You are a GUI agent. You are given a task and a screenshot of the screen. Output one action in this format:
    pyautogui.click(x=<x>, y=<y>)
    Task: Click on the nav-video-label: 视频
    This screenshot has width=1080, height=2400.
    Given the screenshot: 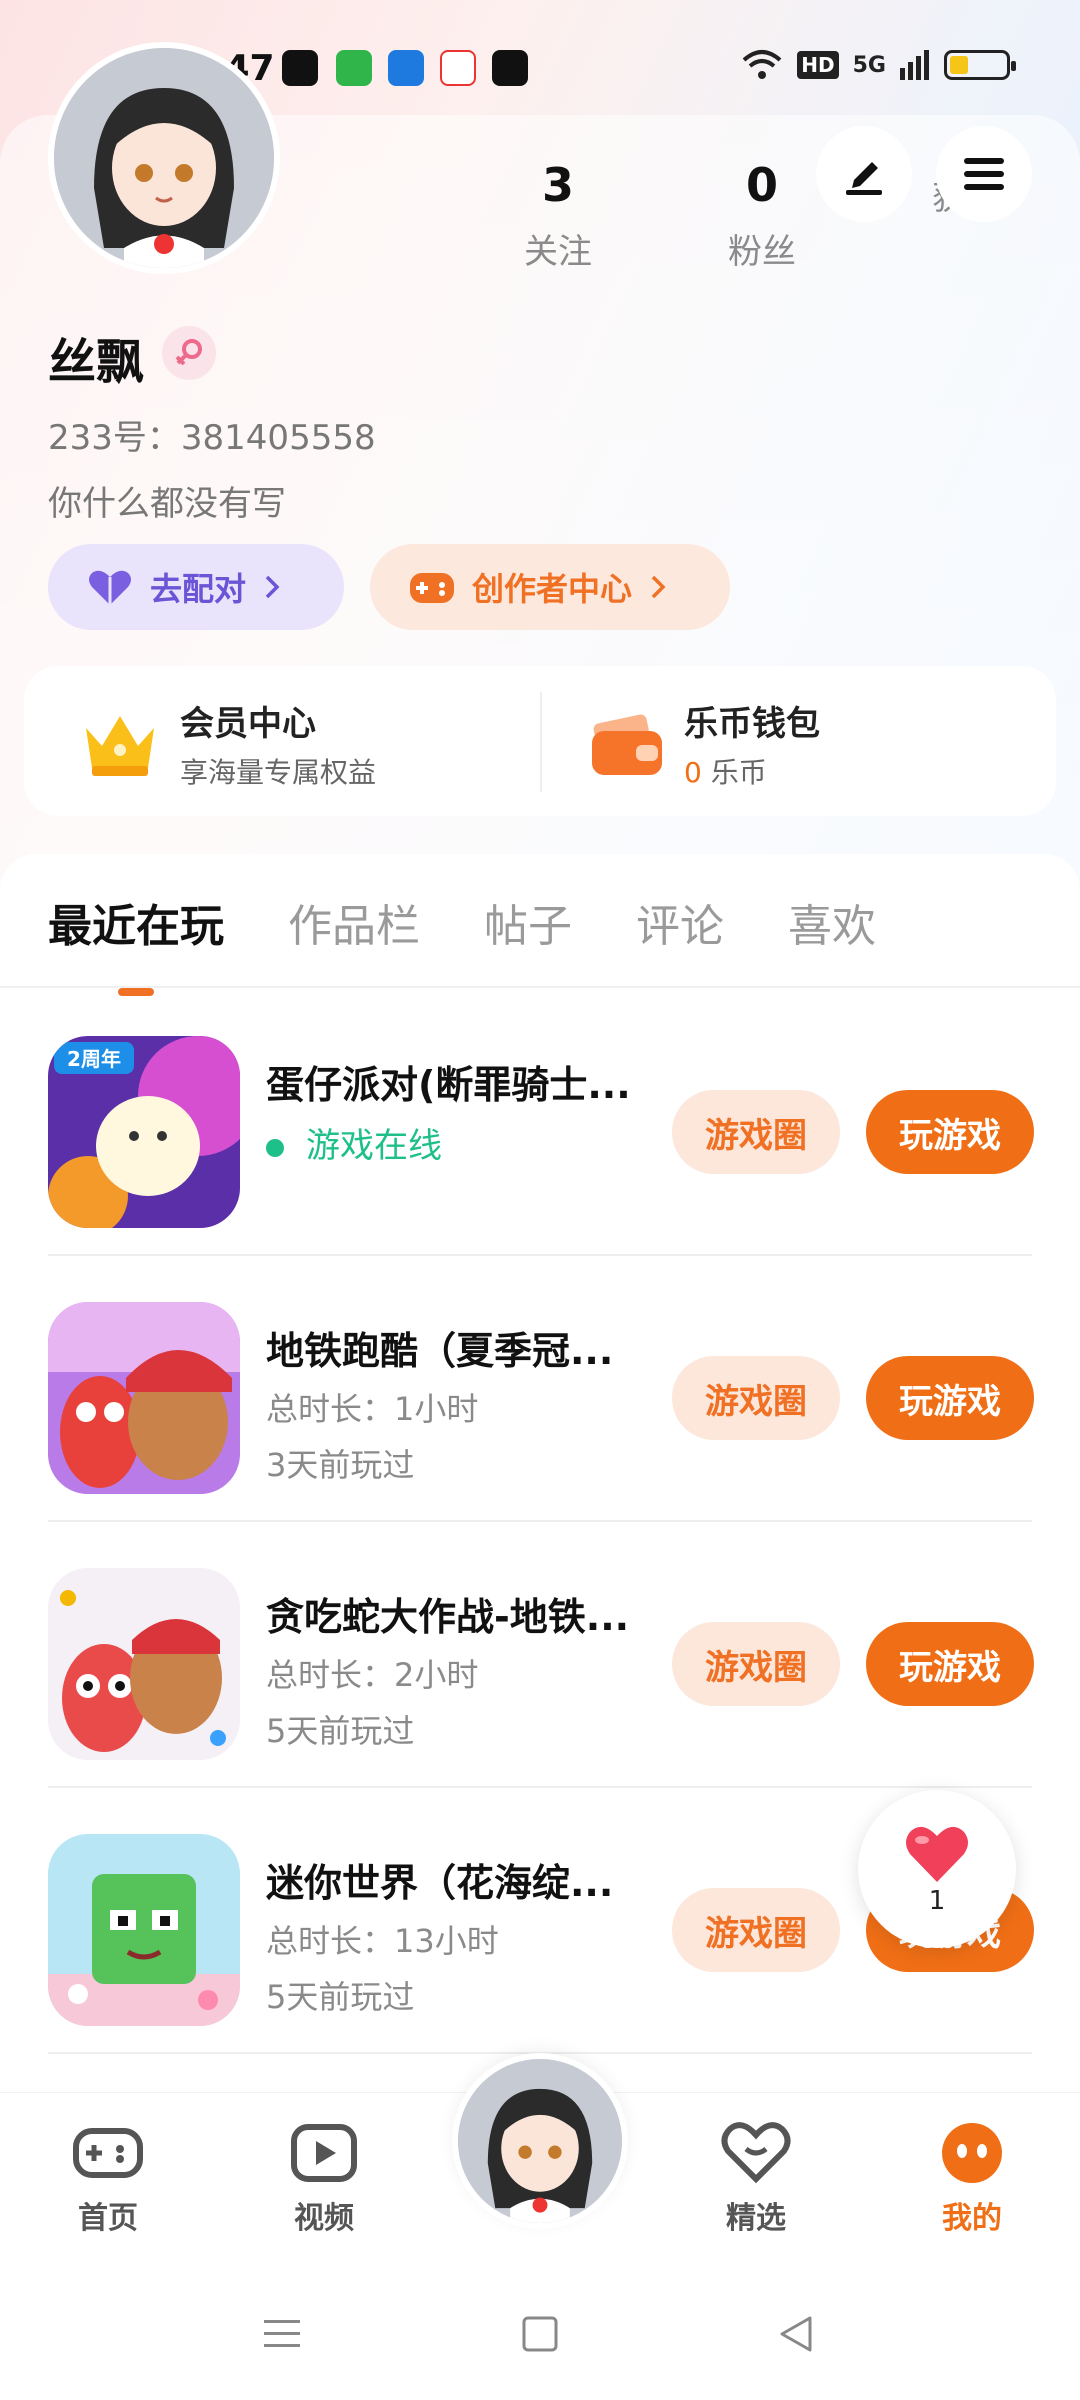 What is the action you would take?
    pyautogui.click(x=324, y=2218)
    